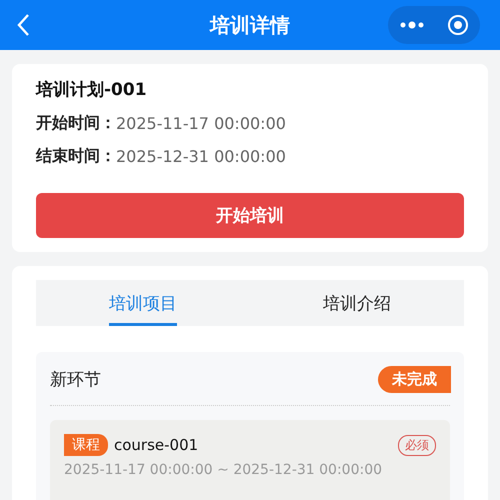  What do you see at coordinates (201, 123) in the screenshot?
I see `field-value: 2025-11-17 00:00:00` at bounding box center [201, 123].